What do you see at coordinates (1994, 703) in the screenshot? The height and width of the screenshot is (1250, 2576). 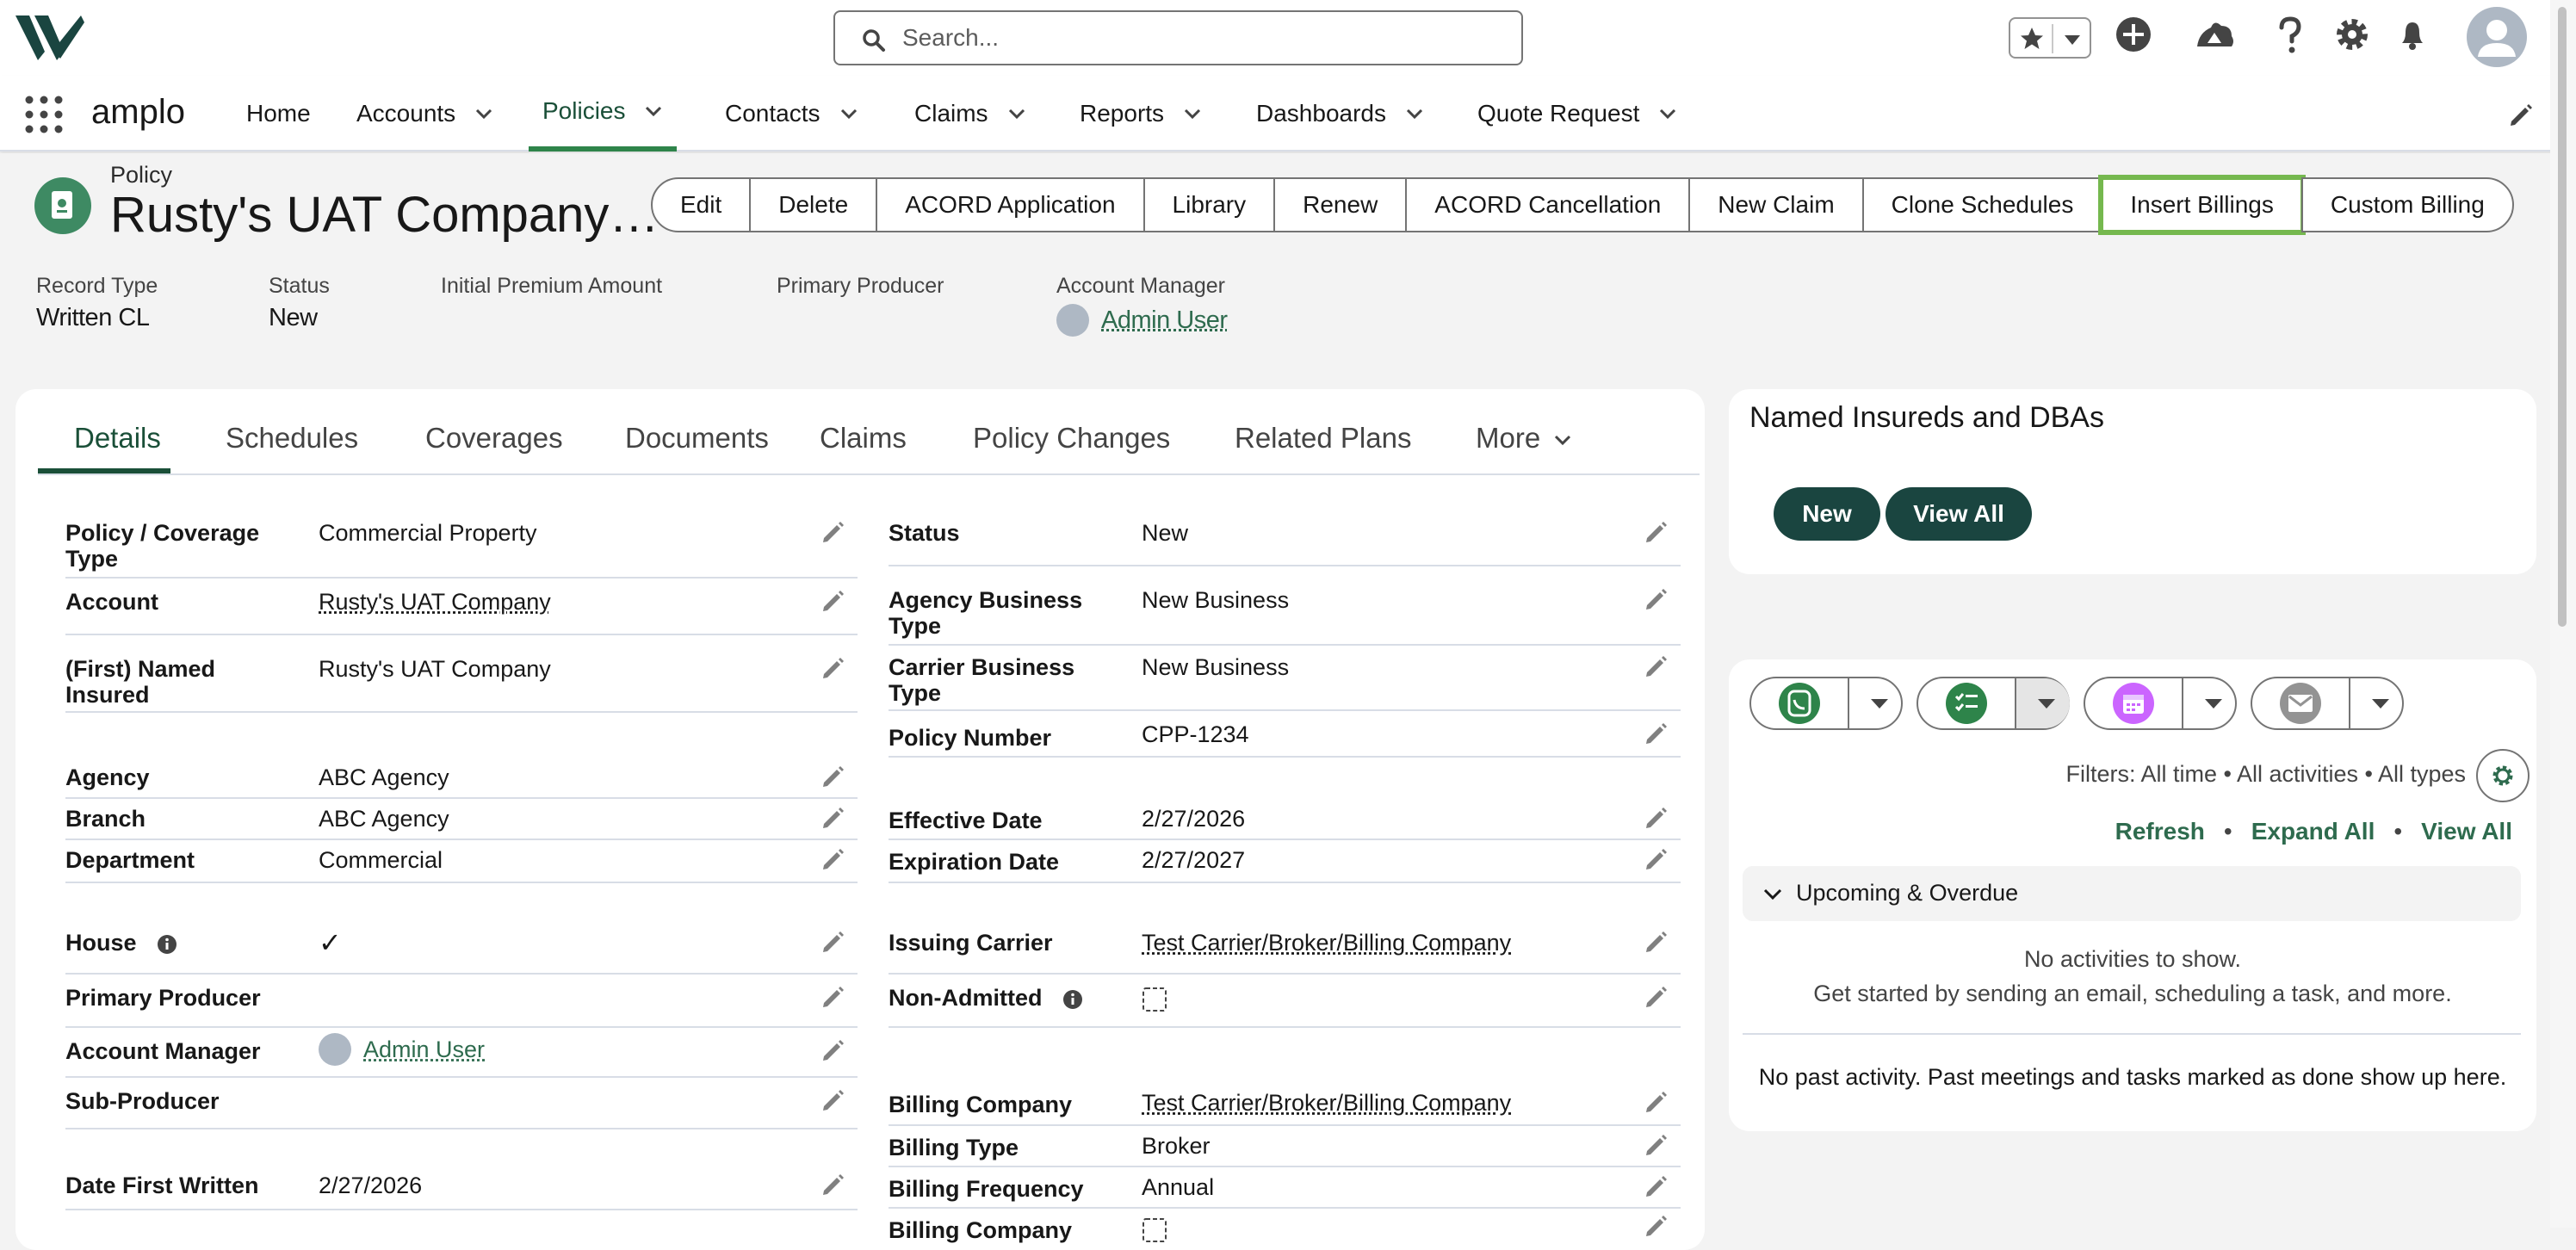 I see `new-task-button-group` at bounding box center [1994, 703].